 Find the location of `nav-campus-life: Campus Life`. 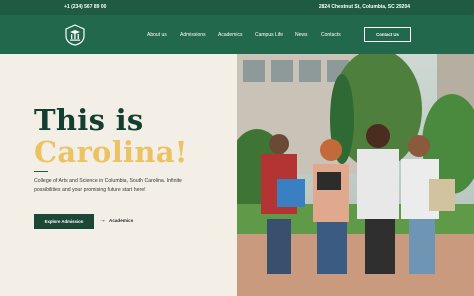

nav-campus-life: Campus Life is located at coordinates (269, 35).